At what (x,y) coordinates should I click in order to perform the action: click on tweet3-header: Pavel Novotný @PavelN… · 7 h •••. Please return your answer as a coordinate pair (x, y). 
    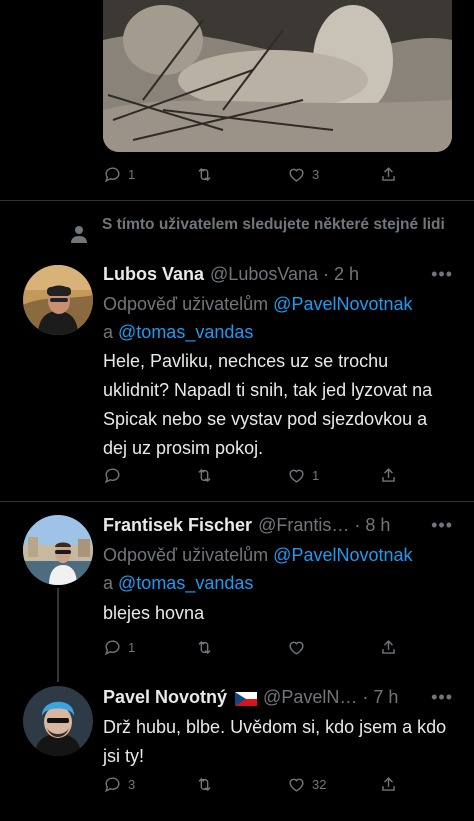
    Looking at the image, I should click on (278, 697).